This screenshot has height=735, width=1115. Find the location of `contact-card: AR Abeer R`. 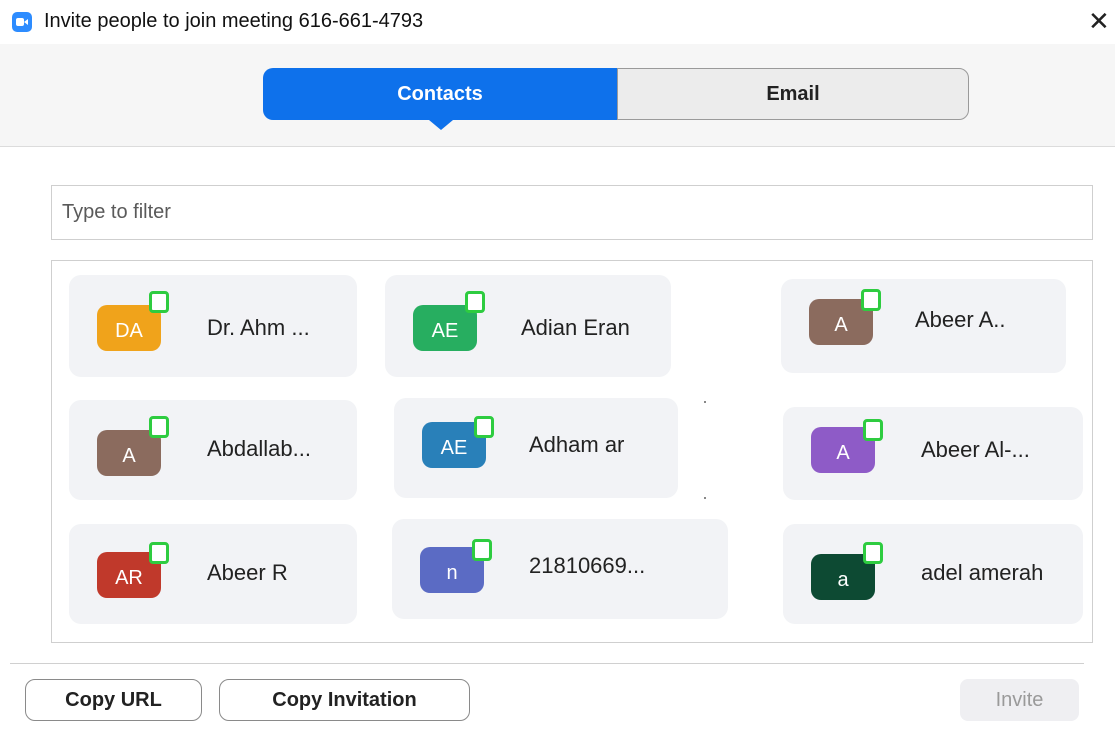

contact-card: AR Abeer R is located at coordinates (213, 574).